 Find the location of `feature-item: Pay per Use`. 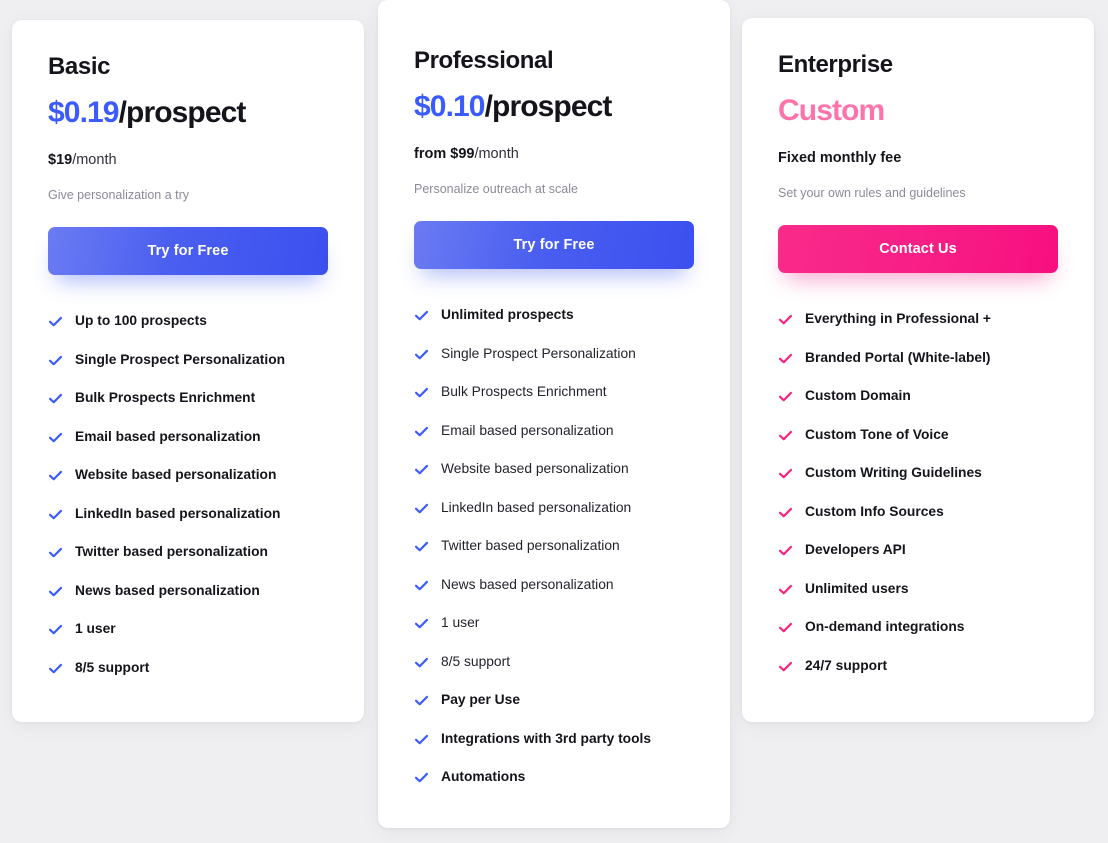

feature-item: Pay per Use is located at coordinates (554, 700).